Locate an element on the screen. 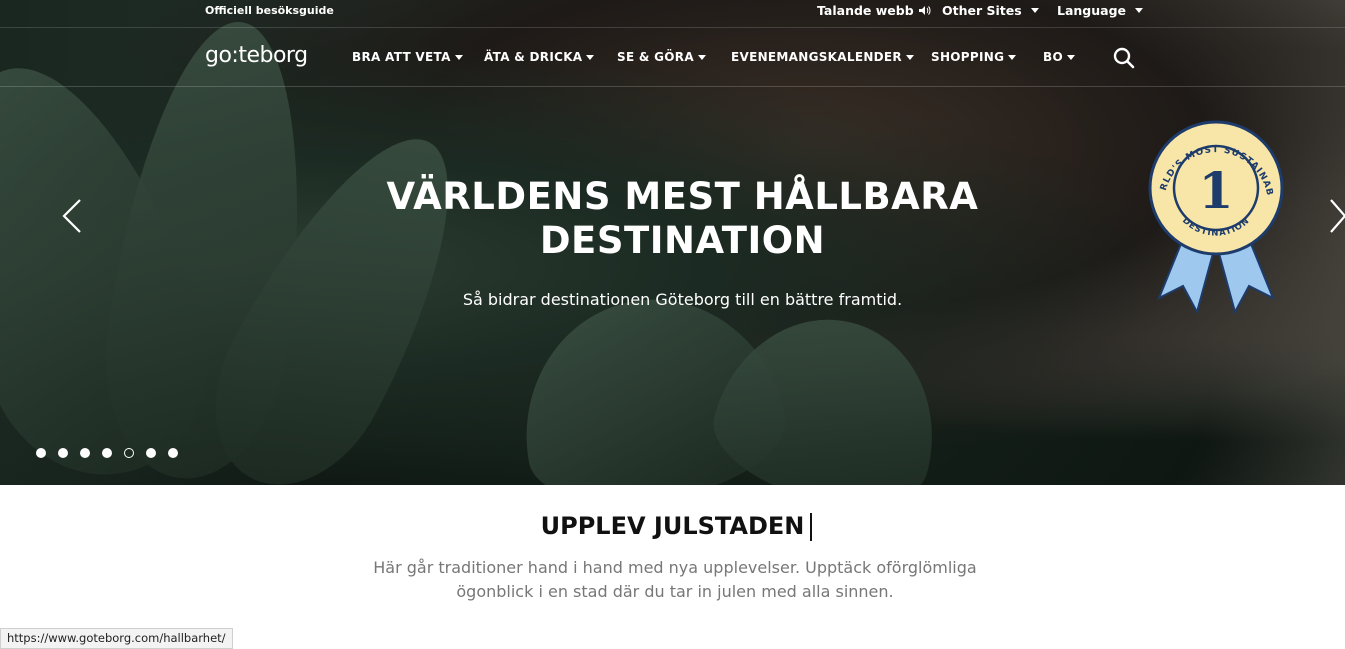 Image resolution: width=1345 pixels, height=649 pixels. nav-evenemangskalender: EVENEMANGSKALENDER is located at coordinates (822, 57).